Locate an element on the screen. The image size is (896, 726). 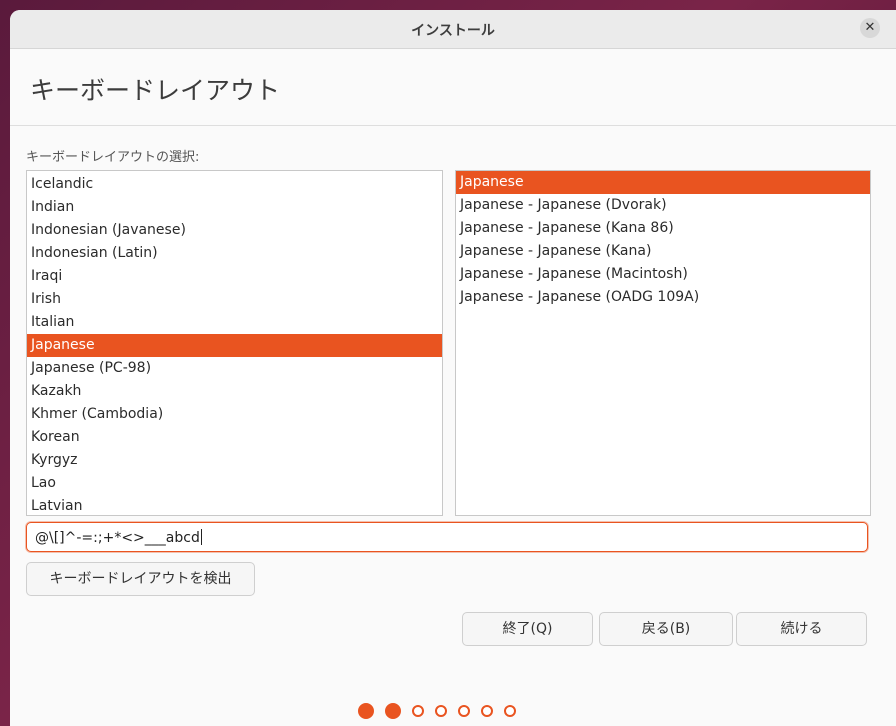
window-title: インストール is located at coordinates (453, 31).